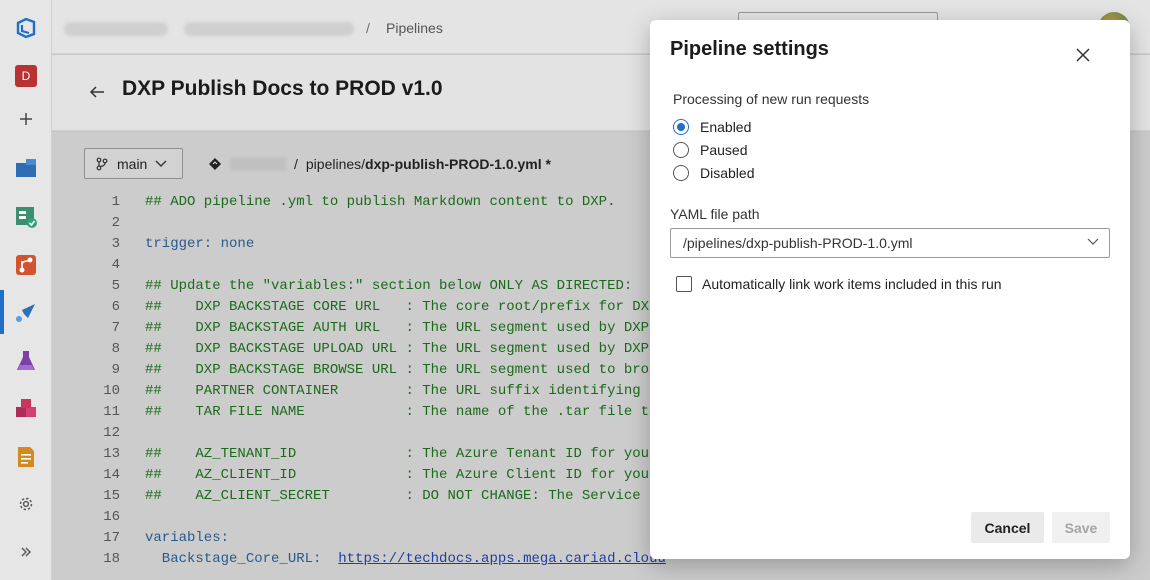  Describe the element at coordinates (115, 202) in the screenshot. I see `line-number: 1` at that location.